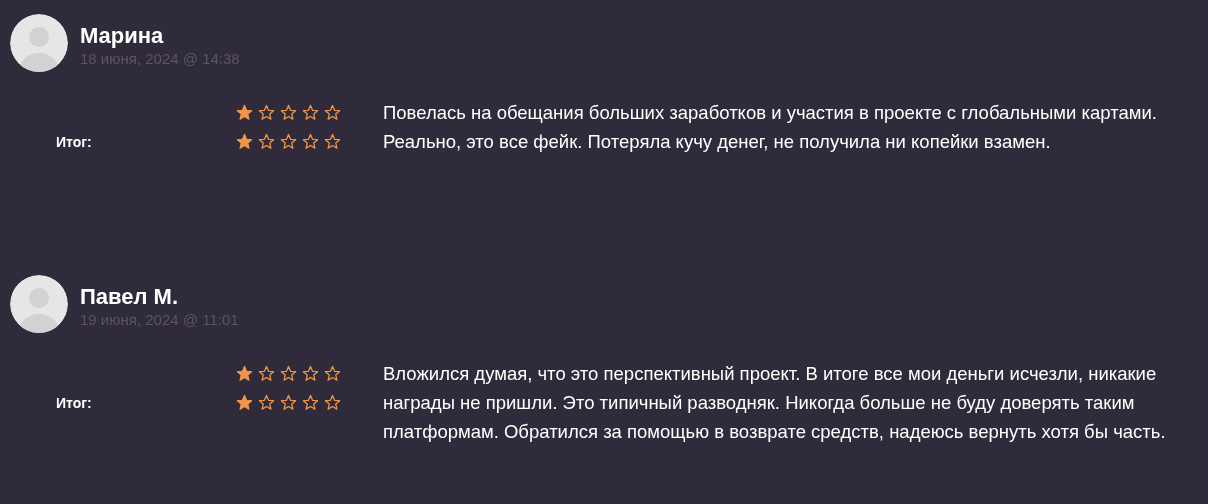  Describe the element at coordinates (122, 36) in the screenshot. I see `reviewer-name: Марина` at that location.